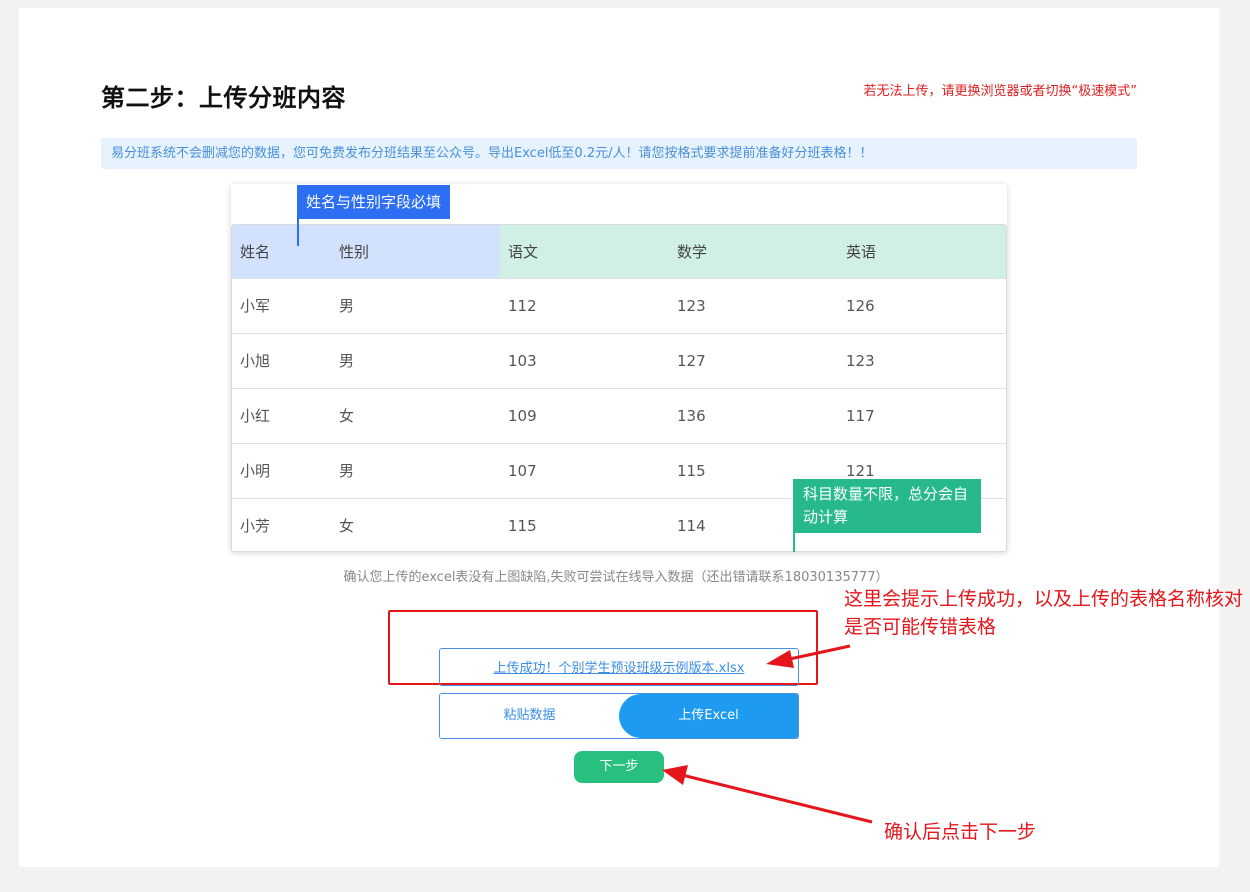 The height and width of the screenshot is (892, 1250). I want to click on page-title: 第二步：上传分班内容, so click(223, 98).